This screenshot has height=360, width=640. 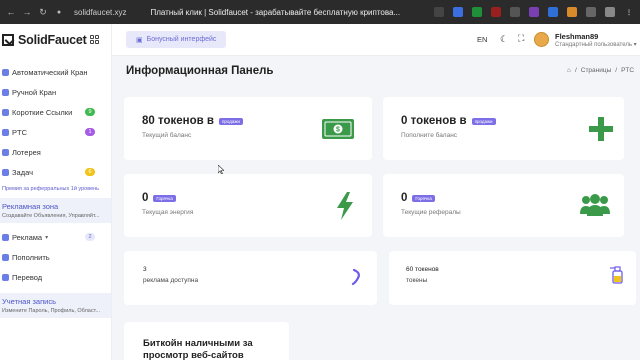 I want to click on ticket-icon, so click(x=5, y=152).